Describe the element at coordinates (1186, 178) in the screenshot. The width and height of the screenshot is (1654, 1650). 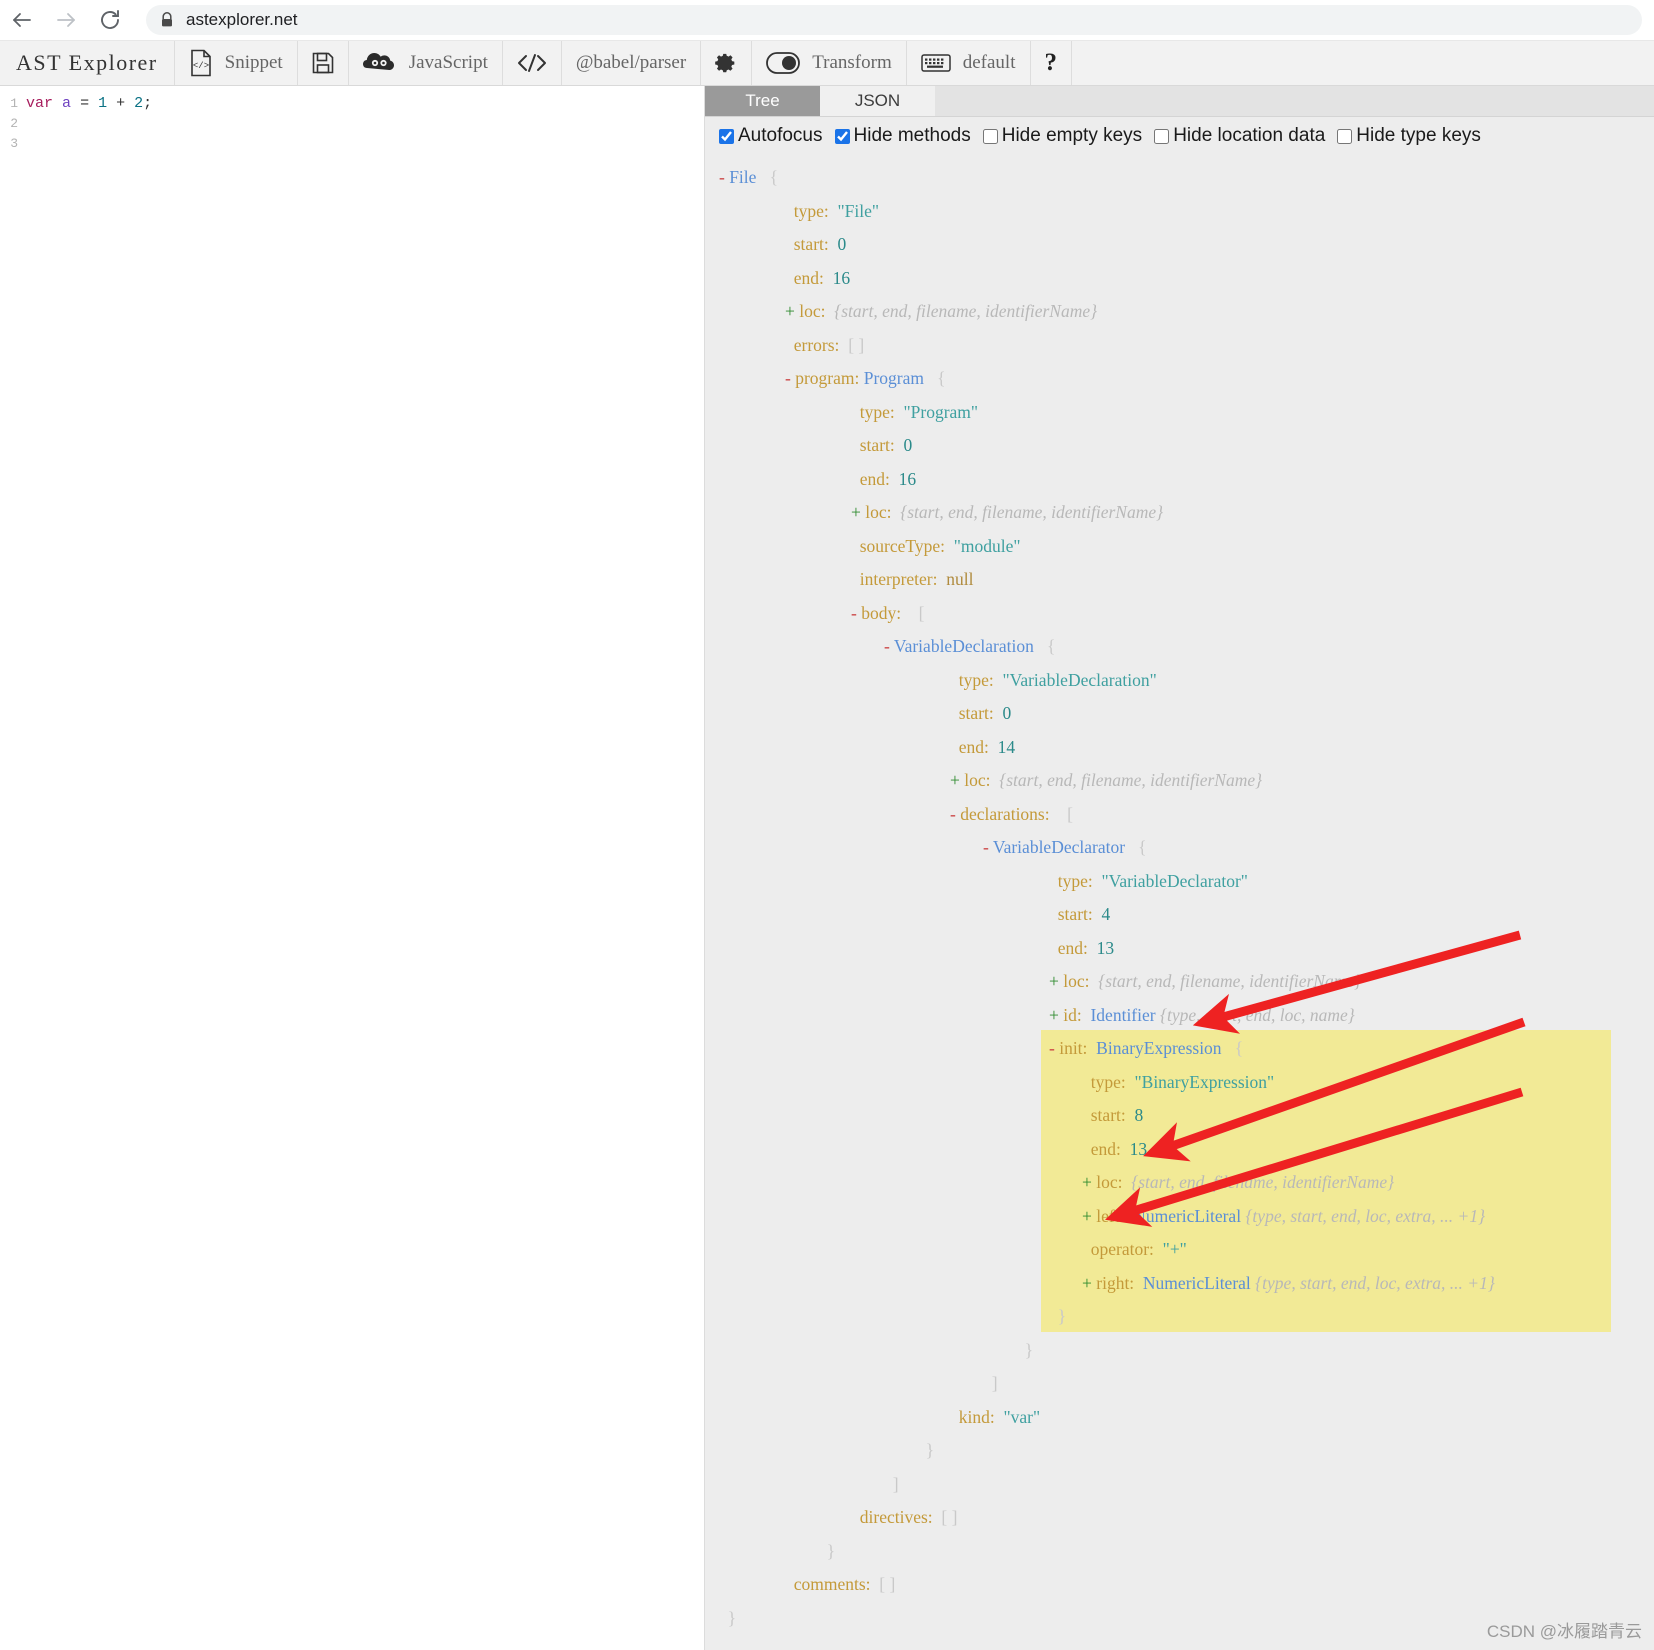
I see `ast-tree-row: - File {` at that location.